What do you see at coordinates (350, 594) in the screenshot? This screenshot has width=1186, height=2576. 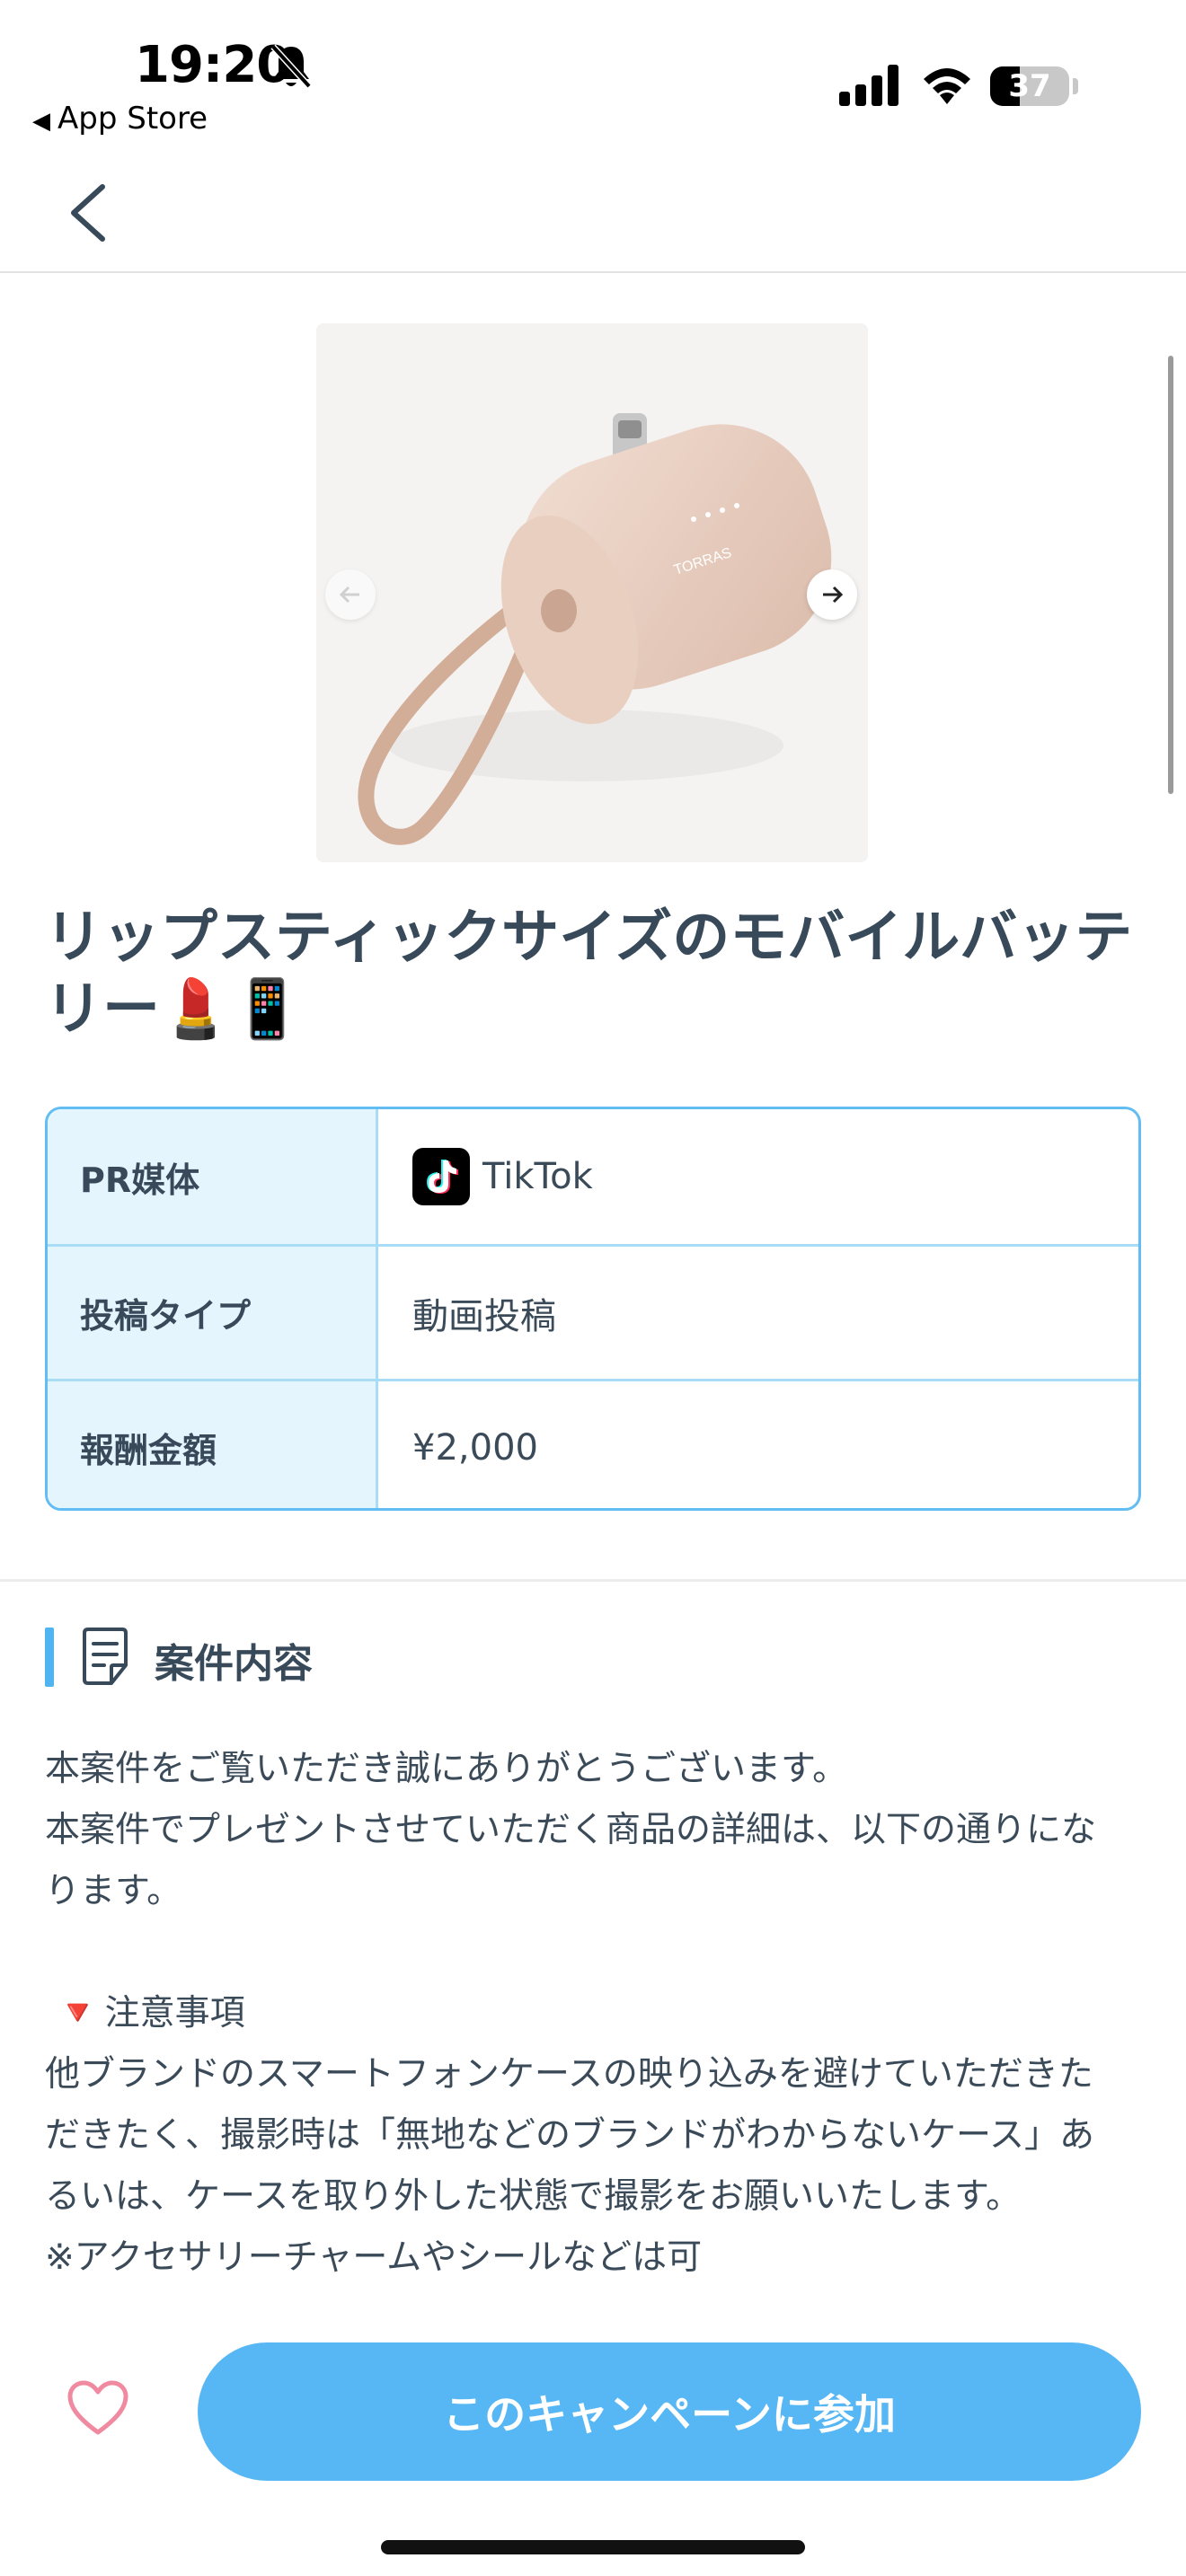 I see `carousel-prev-button` at bounding box center [350, 594].